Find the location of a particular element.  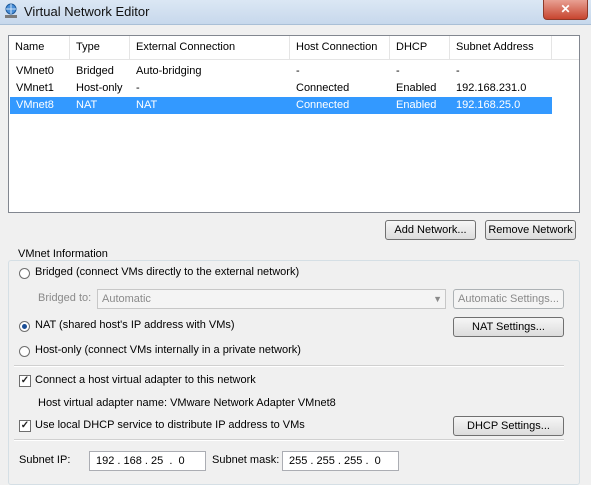

cell-subnet: - is located at coordinates (458, 71).